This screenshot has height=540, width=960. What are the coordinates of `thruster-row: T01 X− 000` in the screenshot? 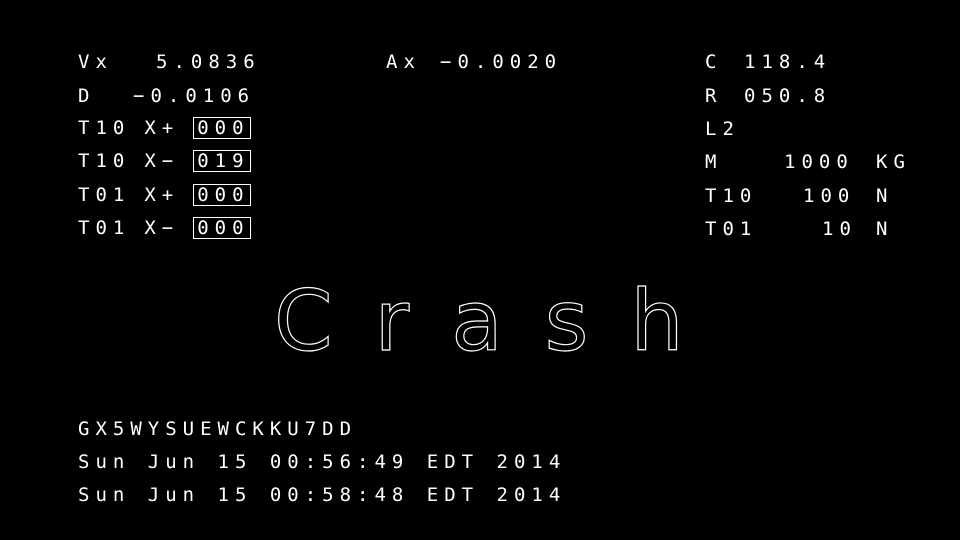 It's located at (164, 228).